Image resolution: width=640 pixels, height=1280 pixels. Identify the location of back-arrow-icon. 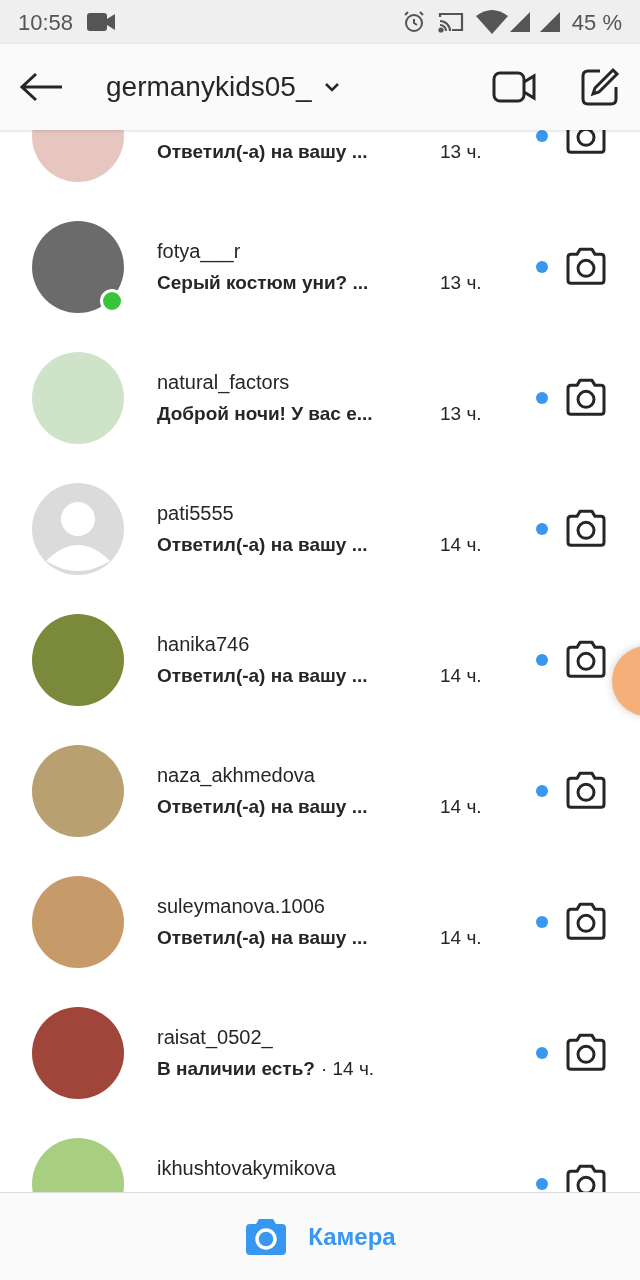
(42, 87).